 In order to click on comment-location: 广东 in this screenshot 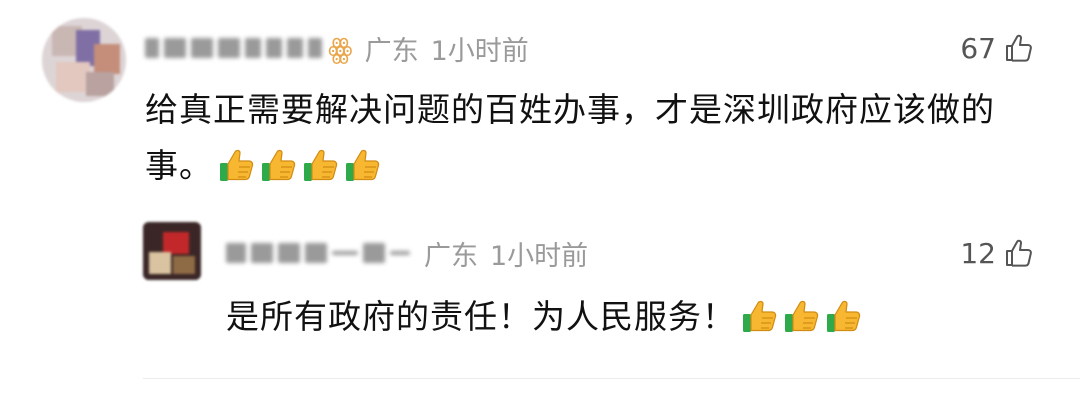, I will do `click(391, 51)`.